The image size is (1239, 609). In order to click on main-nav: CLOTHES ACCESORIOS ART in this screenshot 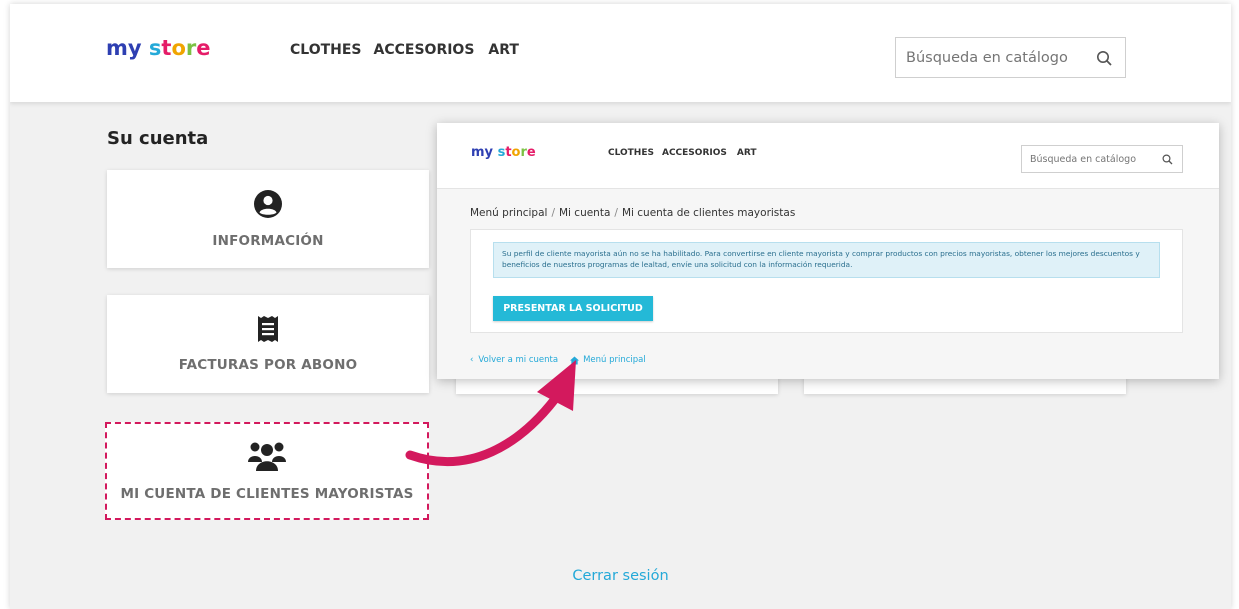, I will do `click(404, 50)`.